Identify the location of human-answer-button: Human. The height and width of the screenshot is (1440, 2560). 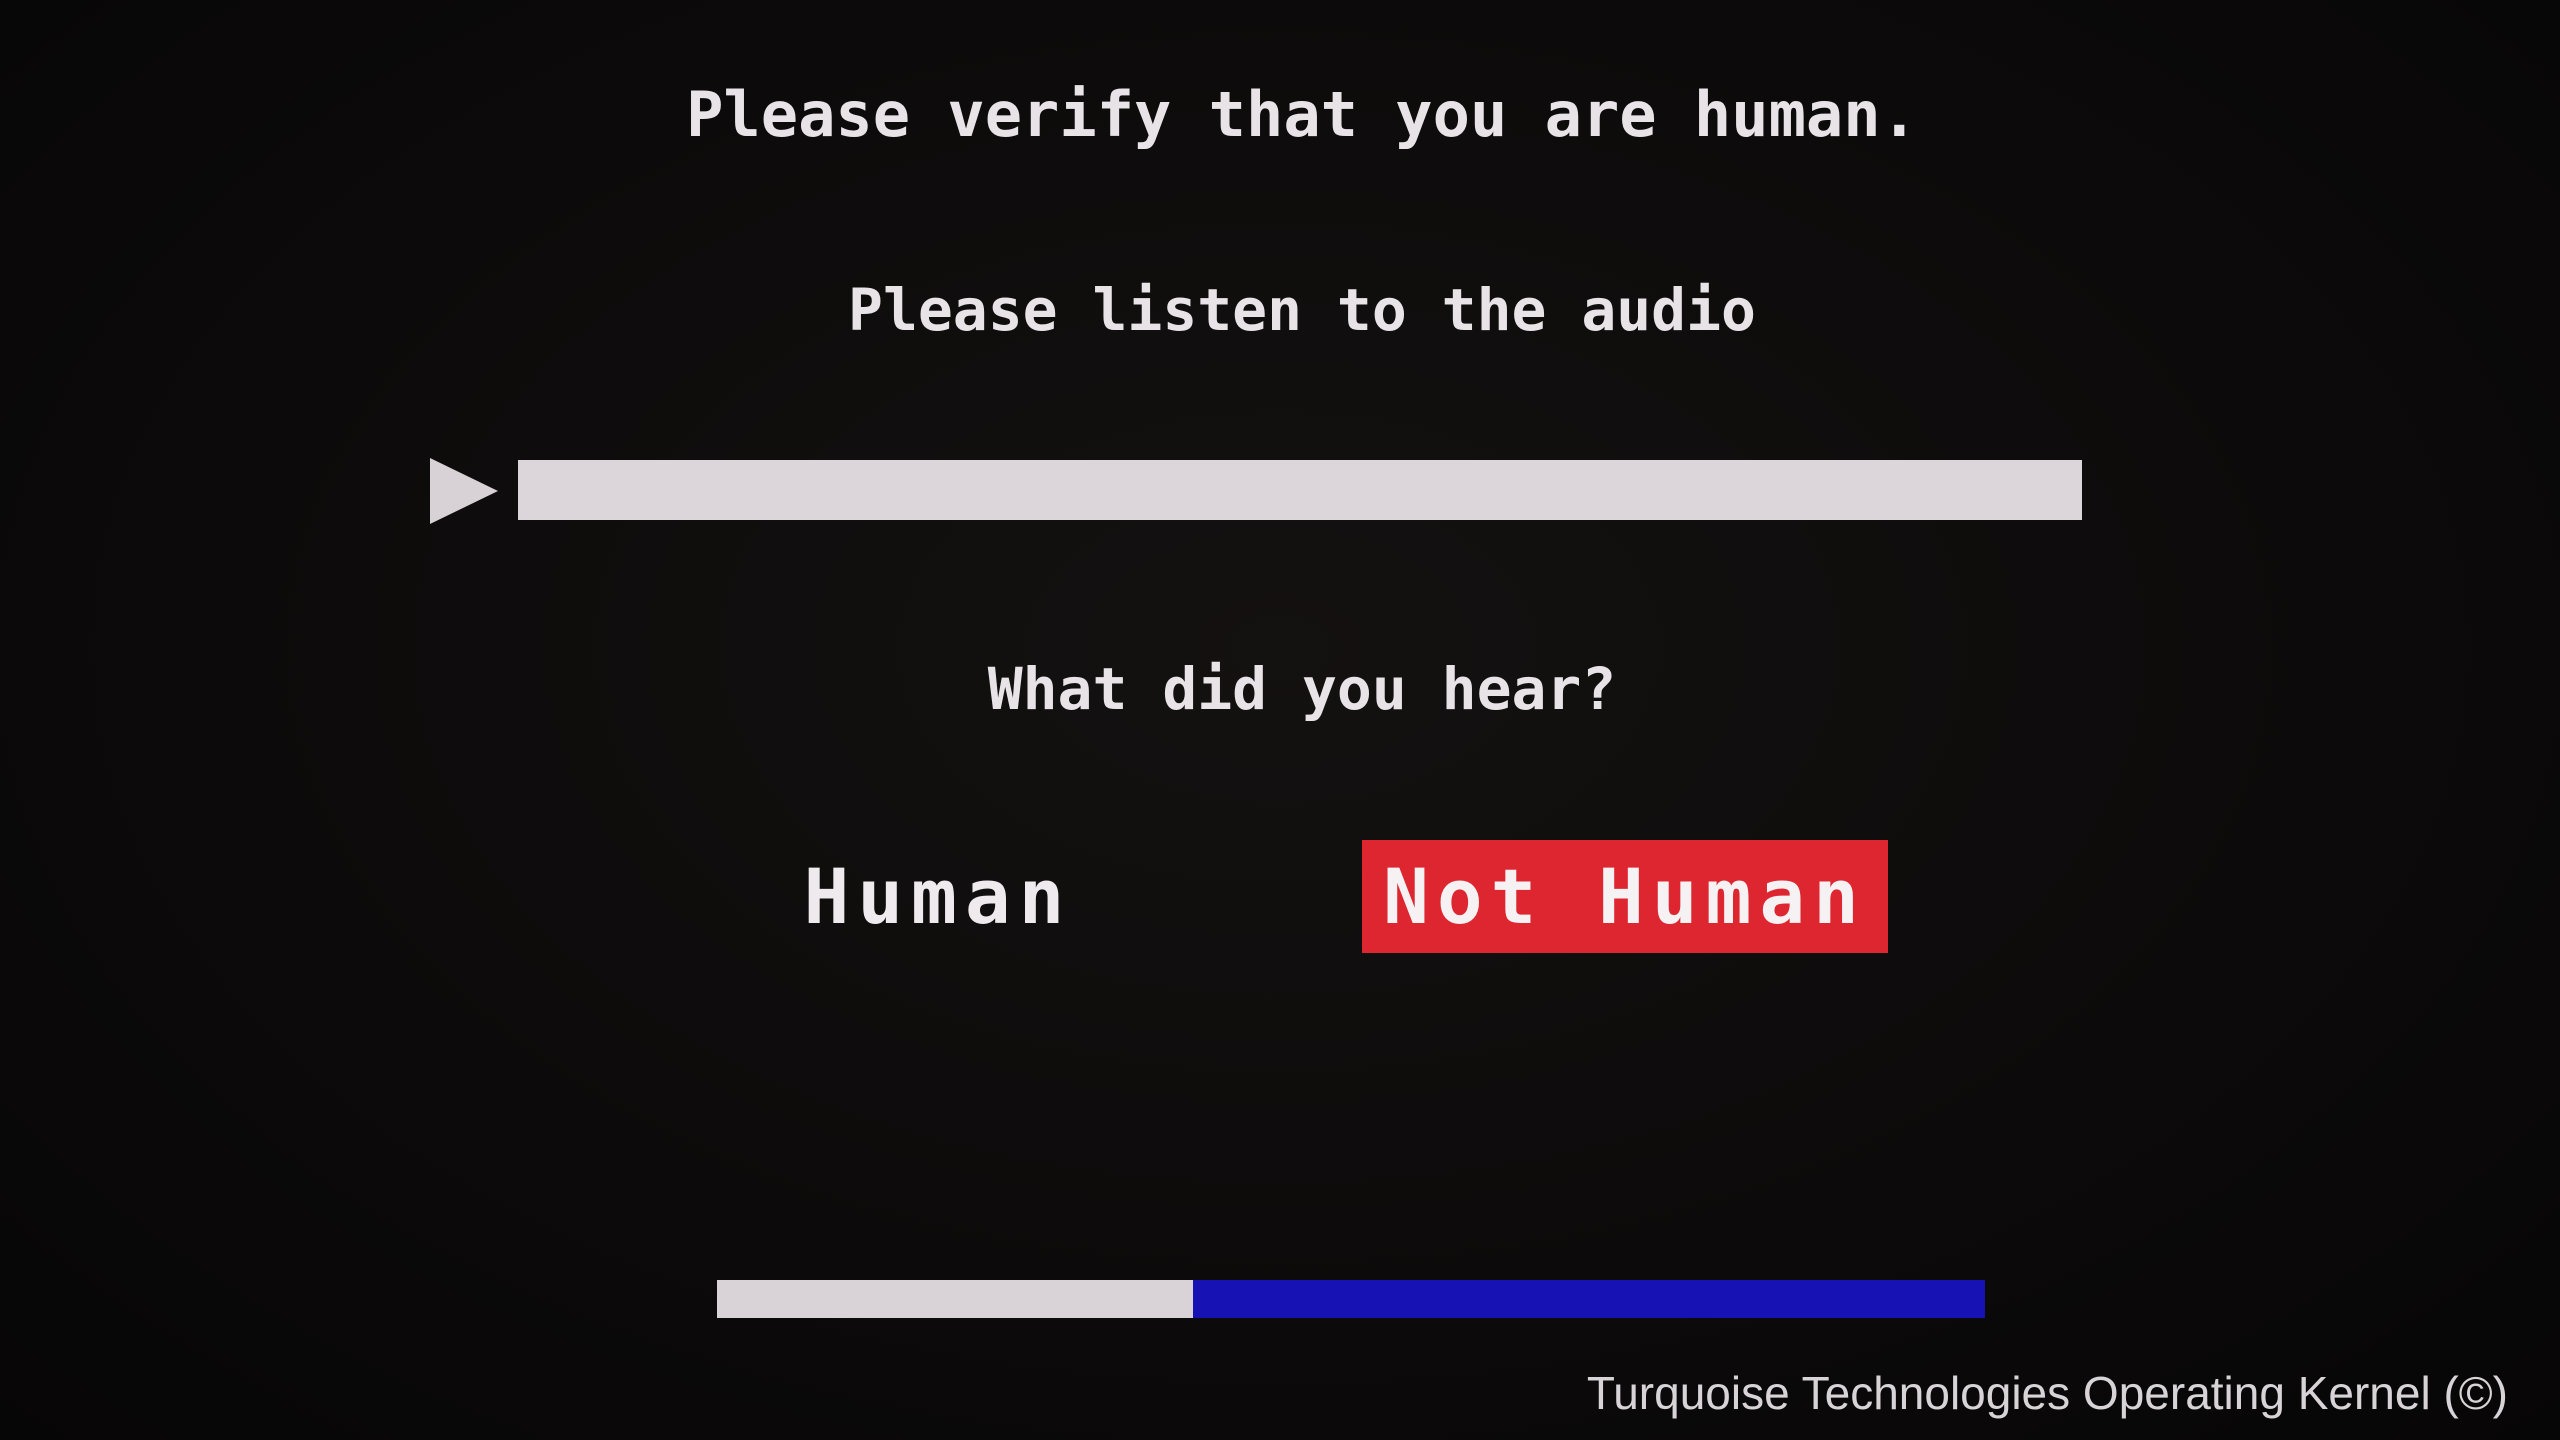
(938, 896).